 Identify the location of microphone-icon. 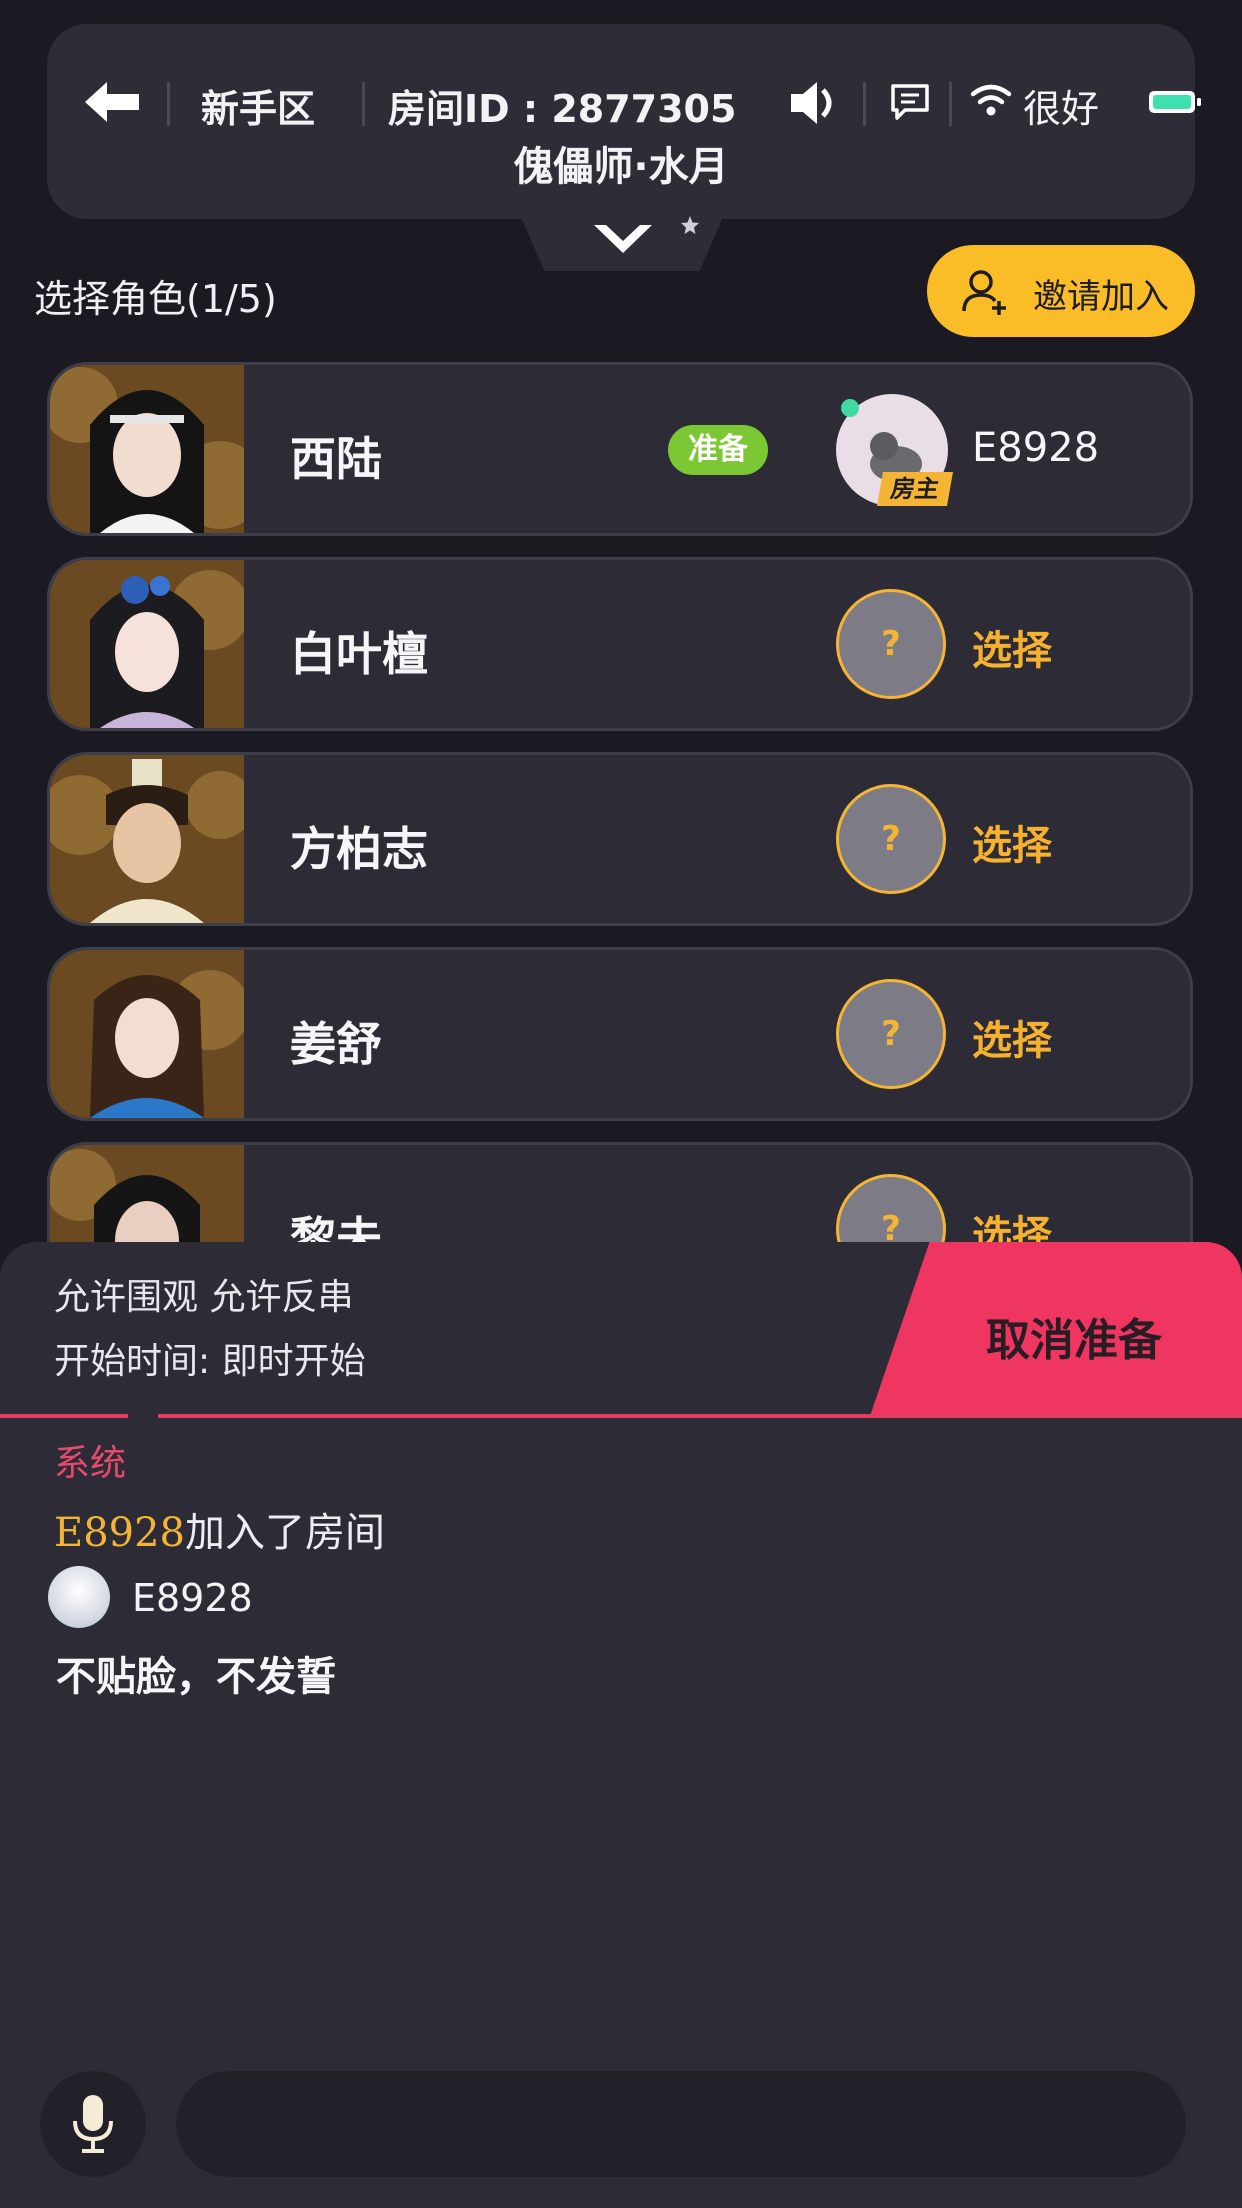
(93, 2124).